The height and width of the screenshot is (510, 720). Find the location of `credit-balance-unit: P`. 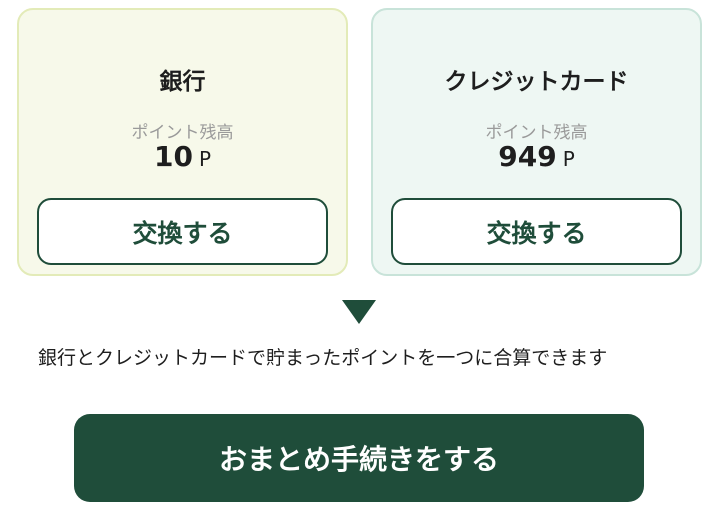

credit-balance-unit: P is located at coordinates (568, 159).